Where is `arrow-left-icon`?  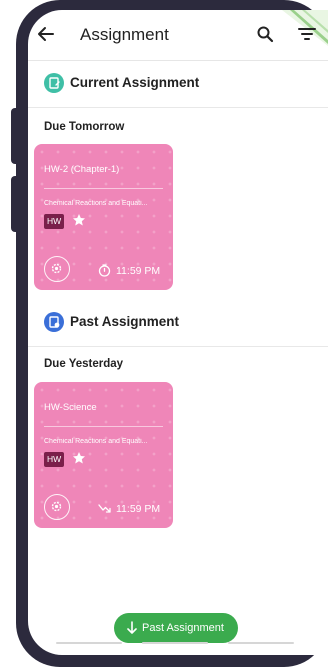 arrow-left-icon is located at coordinates (46, 34).